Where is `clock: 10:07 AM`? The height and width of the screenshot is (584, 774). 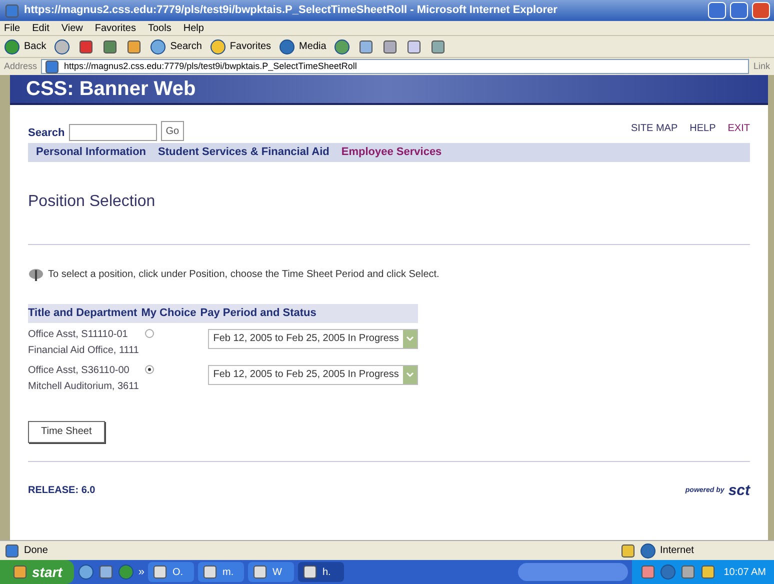 clock: 10:07 AM is located at coordinates (745, 573).